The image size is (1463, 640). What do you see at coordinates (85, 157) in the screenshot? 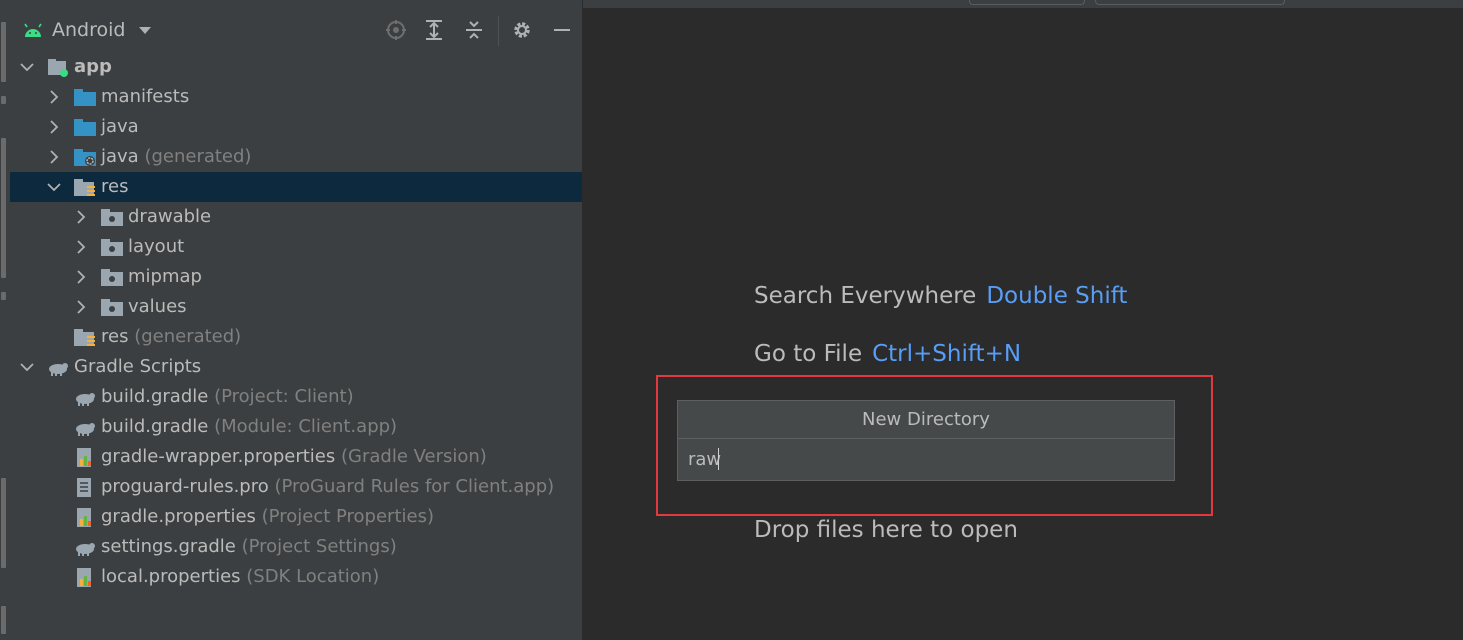
I see `generated-folder-icon` at bounding box center [85, 157].